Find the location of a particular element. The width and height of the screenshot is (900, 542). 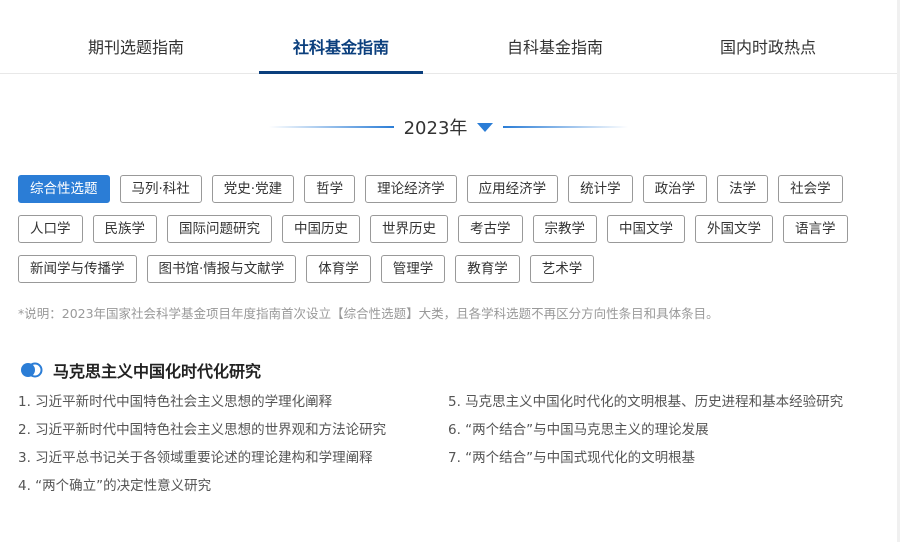

tab-bar: 期刊选题指南 社科基金指南 自科基金指南 国内时政热点 is located at coordinates (448, 37).